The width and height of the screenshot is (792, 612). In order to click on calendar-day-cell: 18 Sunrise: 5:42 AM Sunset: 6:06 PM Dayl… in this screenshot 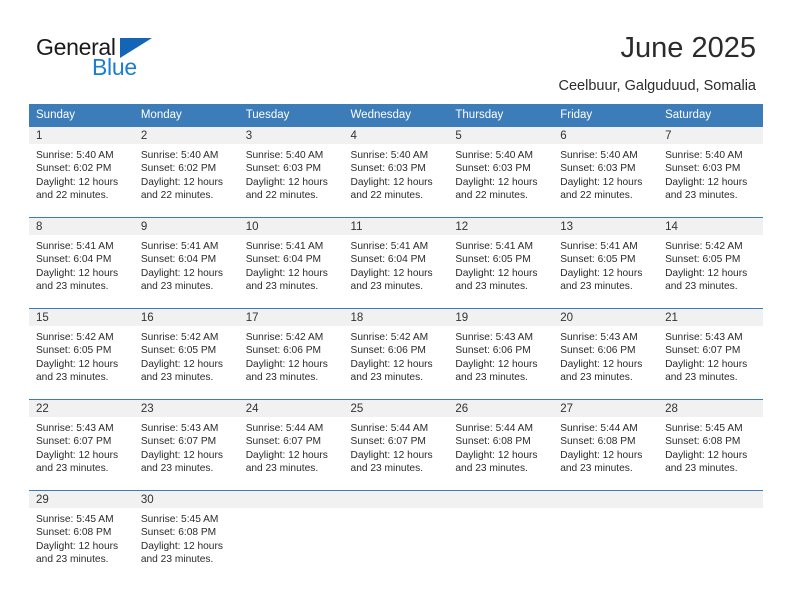, I will do `click(396, 354)`.